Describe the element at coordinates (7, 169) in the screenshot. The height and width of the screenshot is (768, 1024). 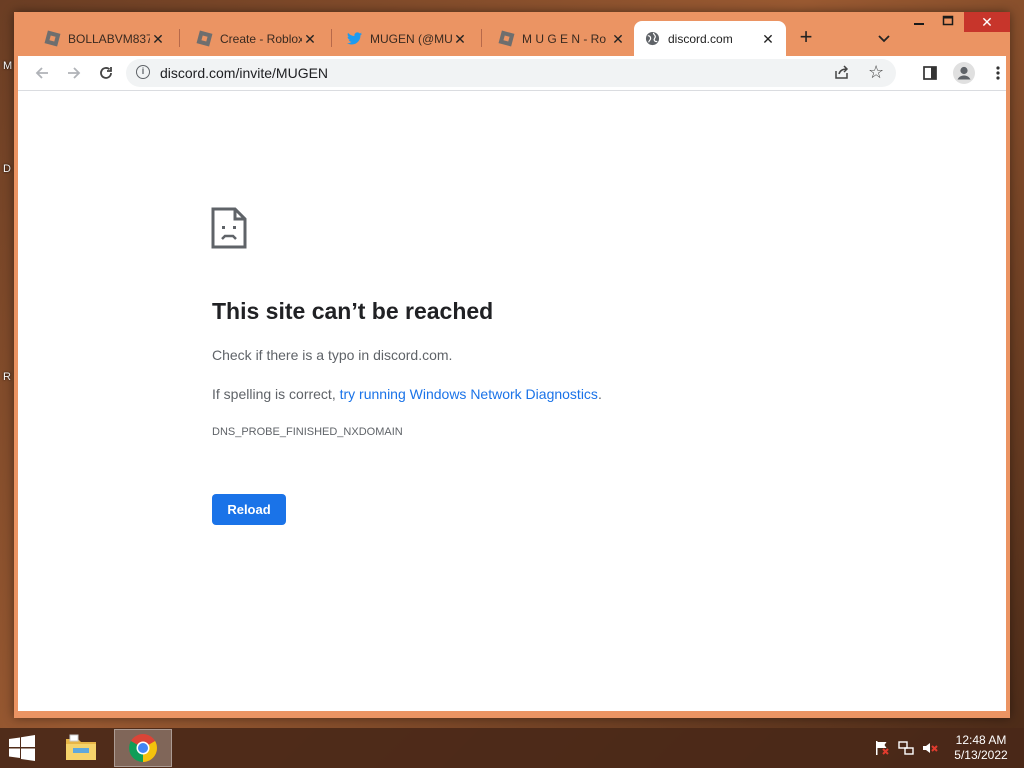
I see `desktop-icon-label: D` at that location.